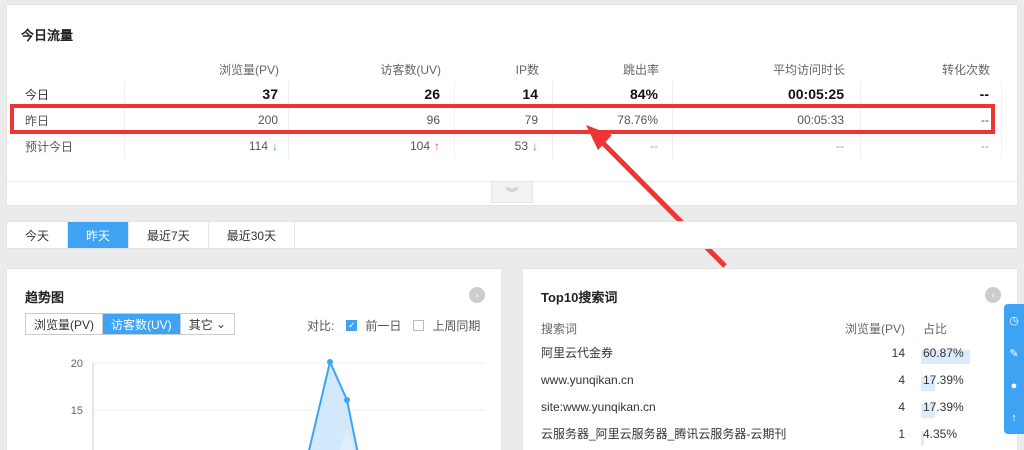 The height and width of the screenshot is (450, 1024). Describe the element at coordinates (943, 352) in the screenshot. I see `keyword-pct: 60.87%` at that location.